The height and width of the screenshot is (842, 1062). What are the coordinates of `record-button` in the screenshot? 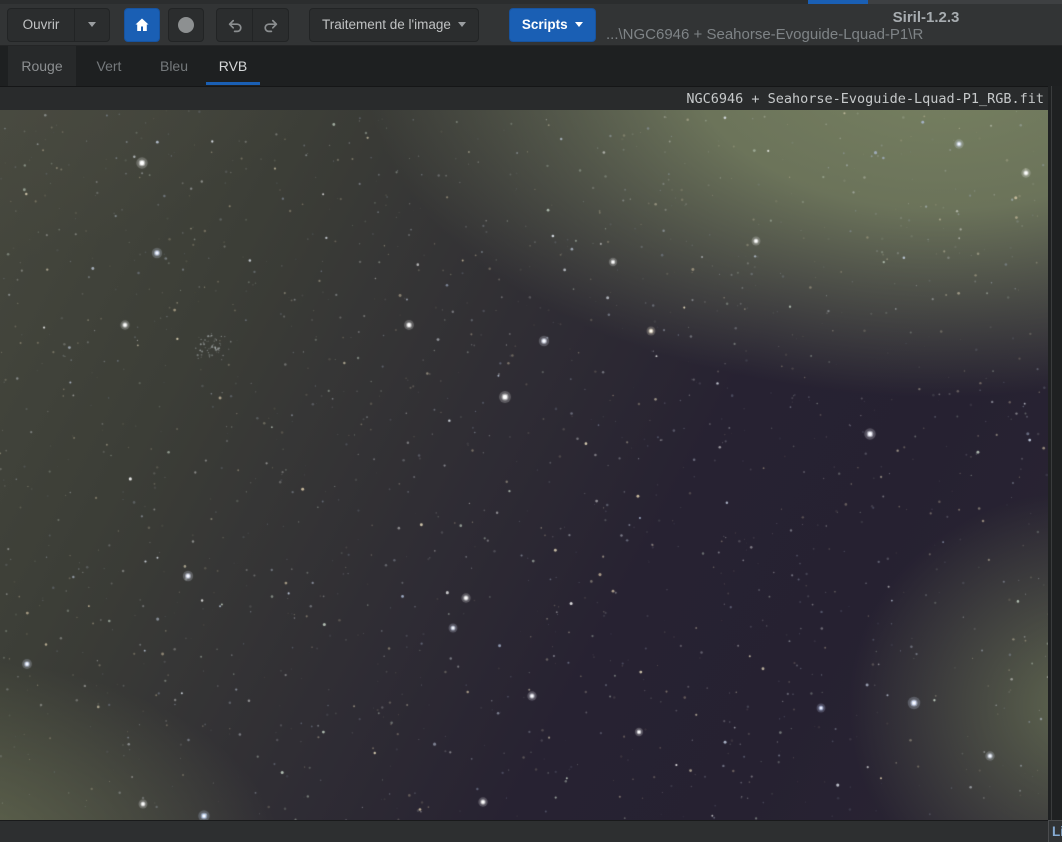 It's located at (186, 24).